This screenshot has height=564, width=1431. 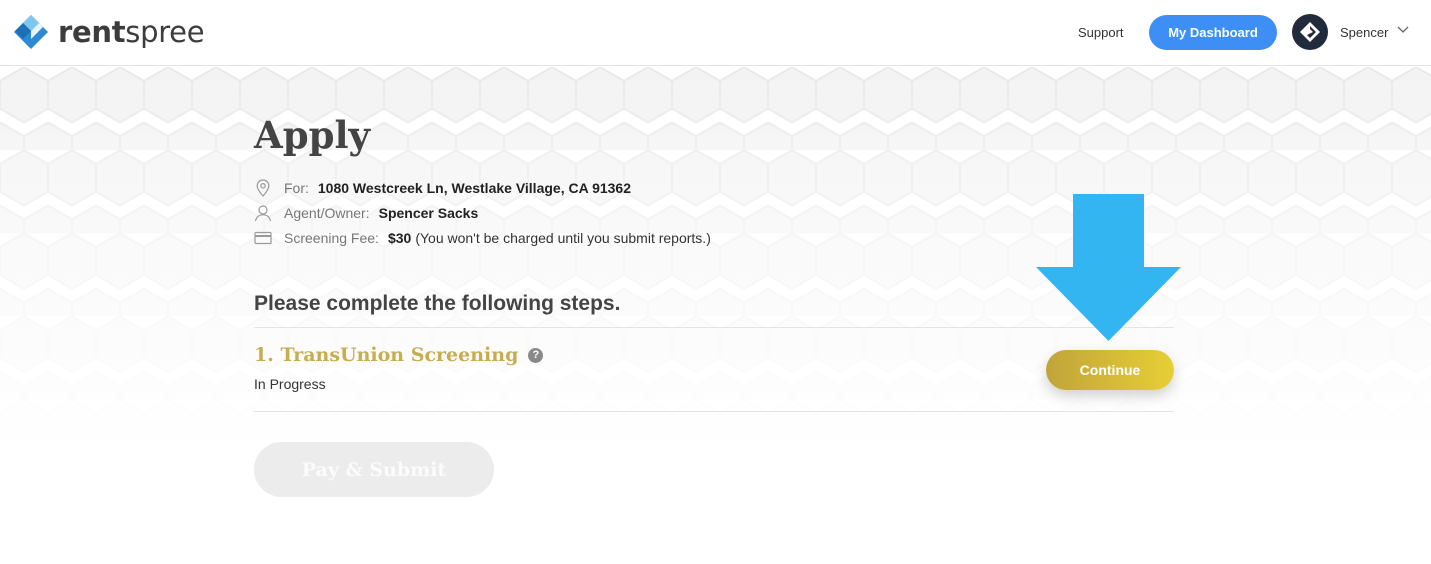 What do you see at coordinates (263, 238) in the screenshot?
I see `credit-card-icon` at bounding box center [263, 238].